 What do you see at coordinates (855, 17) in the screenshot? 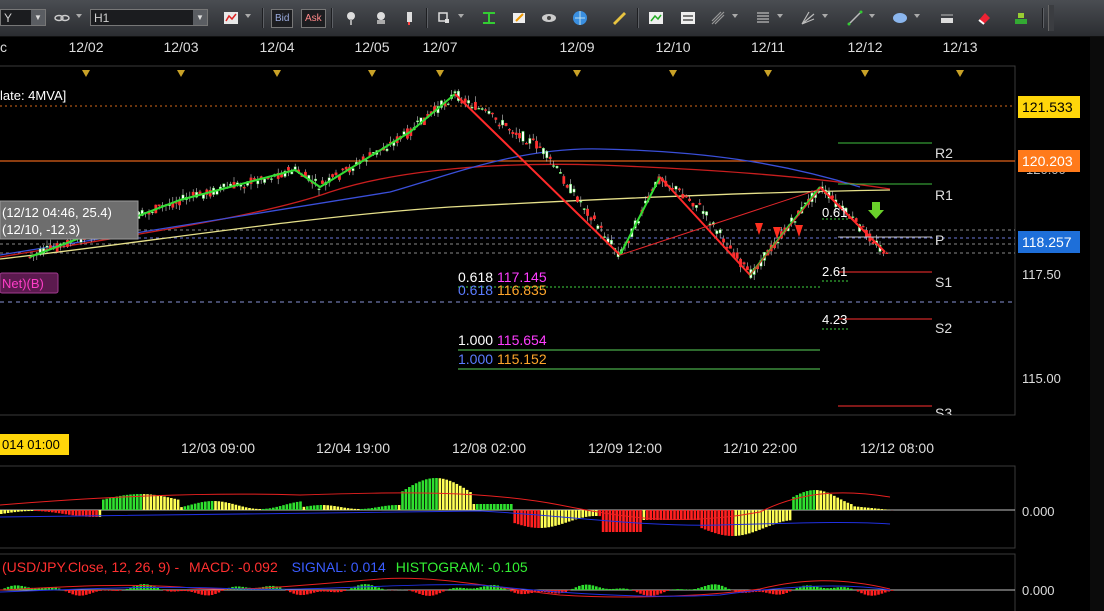
I see `line-tool-button` at bounding box center [855, 17].